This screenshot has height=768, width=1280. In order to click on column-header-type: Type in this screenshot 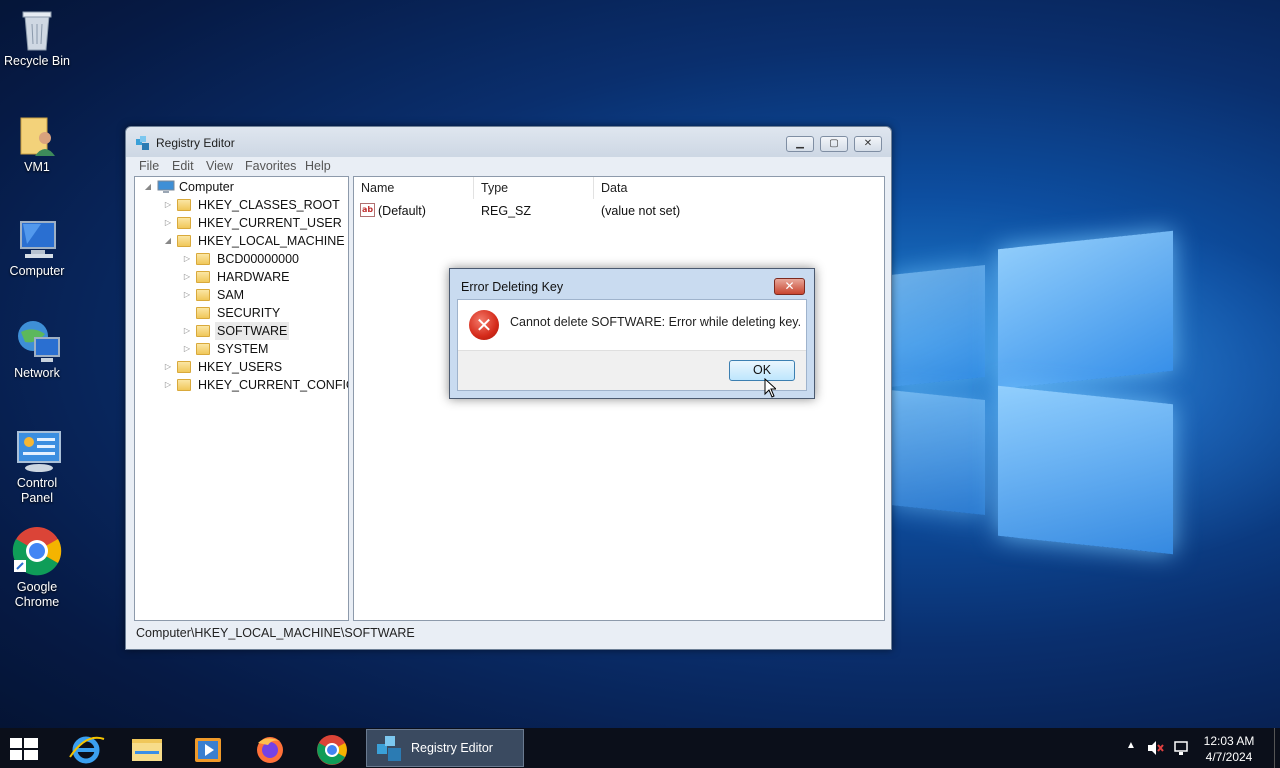, I will do `click(534, 188)`.